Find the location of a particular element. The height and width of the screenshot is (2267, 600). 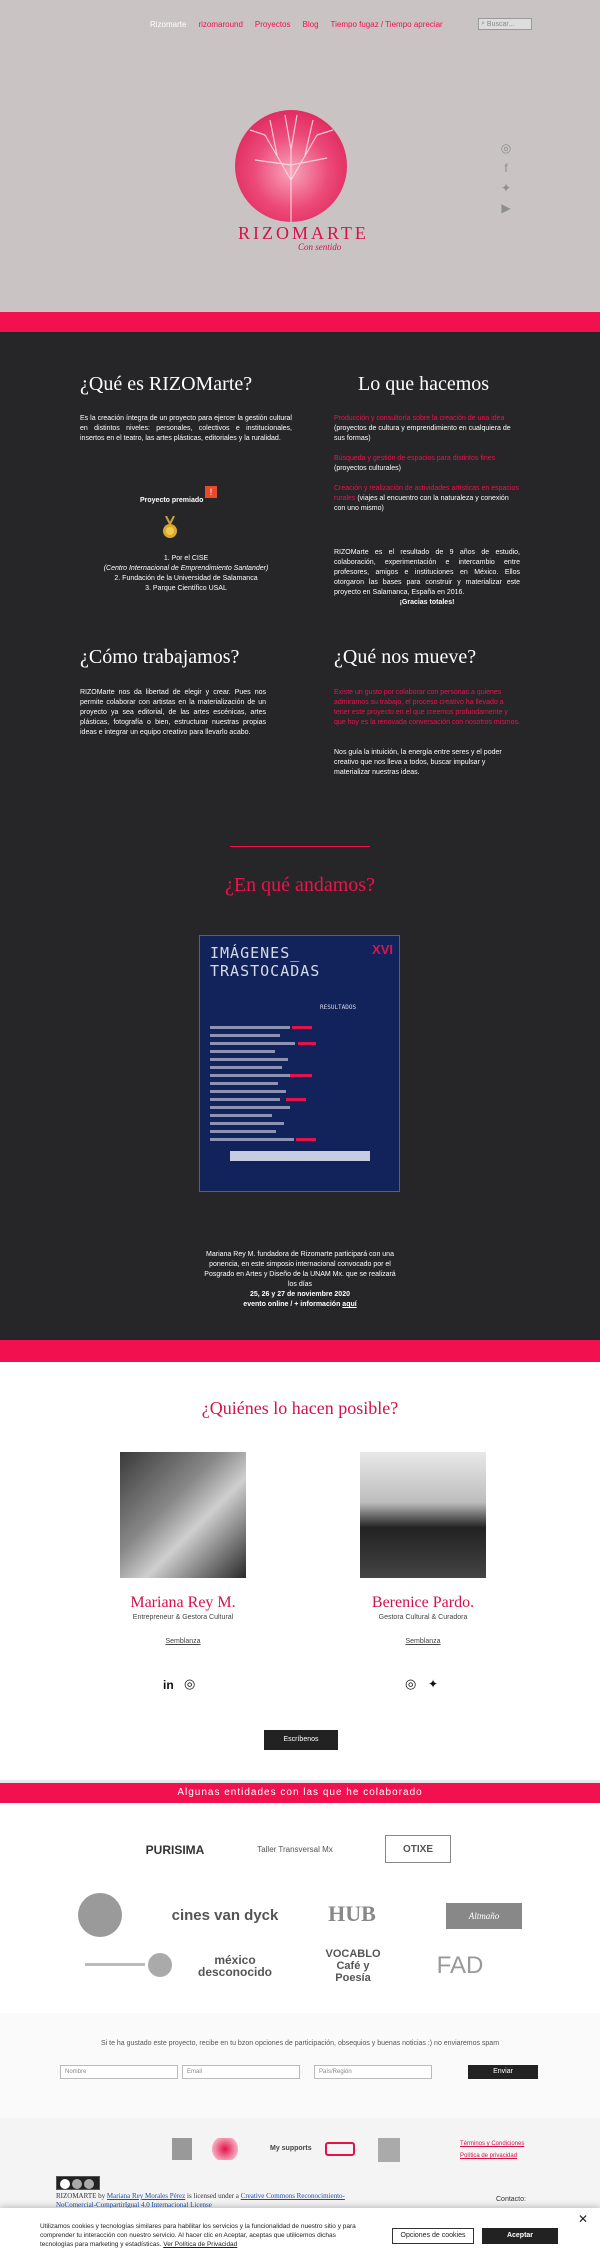

nav-item-blog: Blog is located at coordinates (311, 28).